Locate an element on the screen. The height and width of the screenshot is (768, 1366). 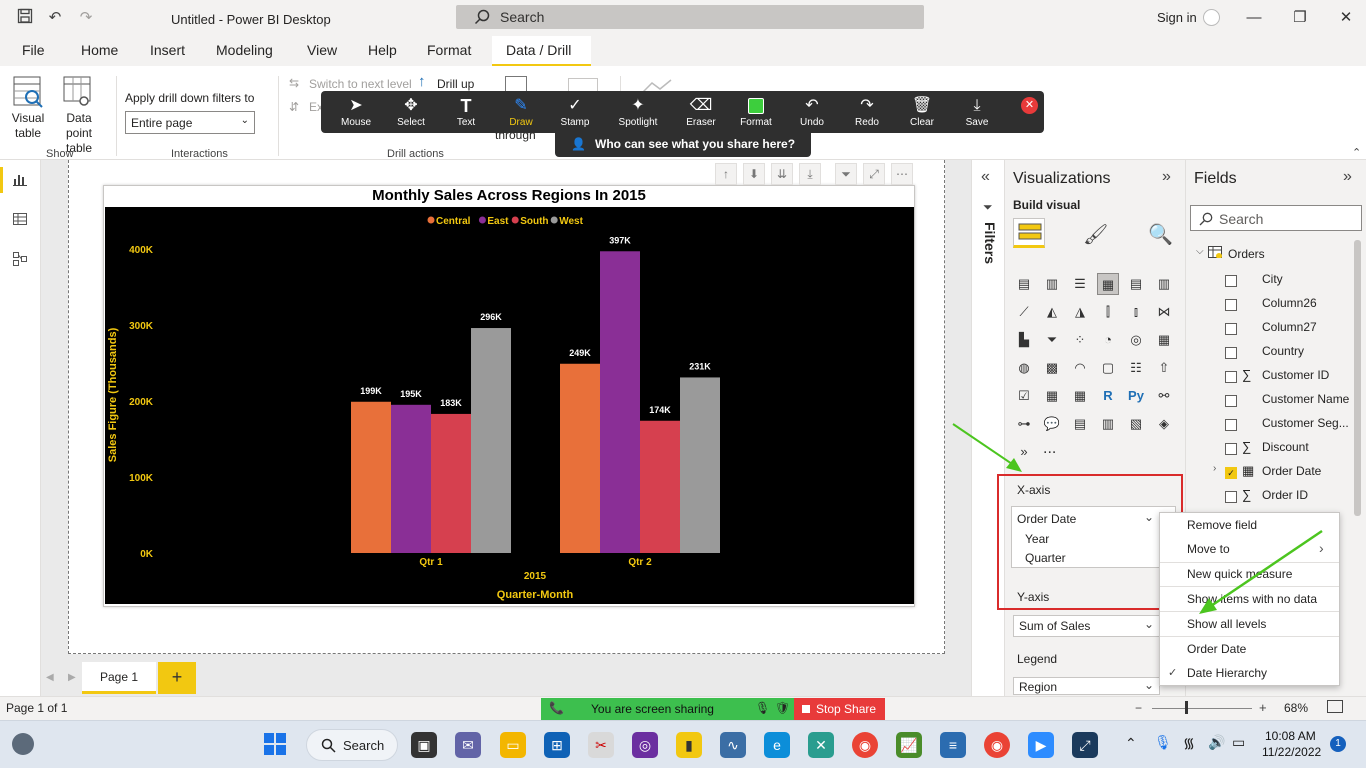
kpi-visual-icon: ⇧ is located at coordinates (1164, 368).